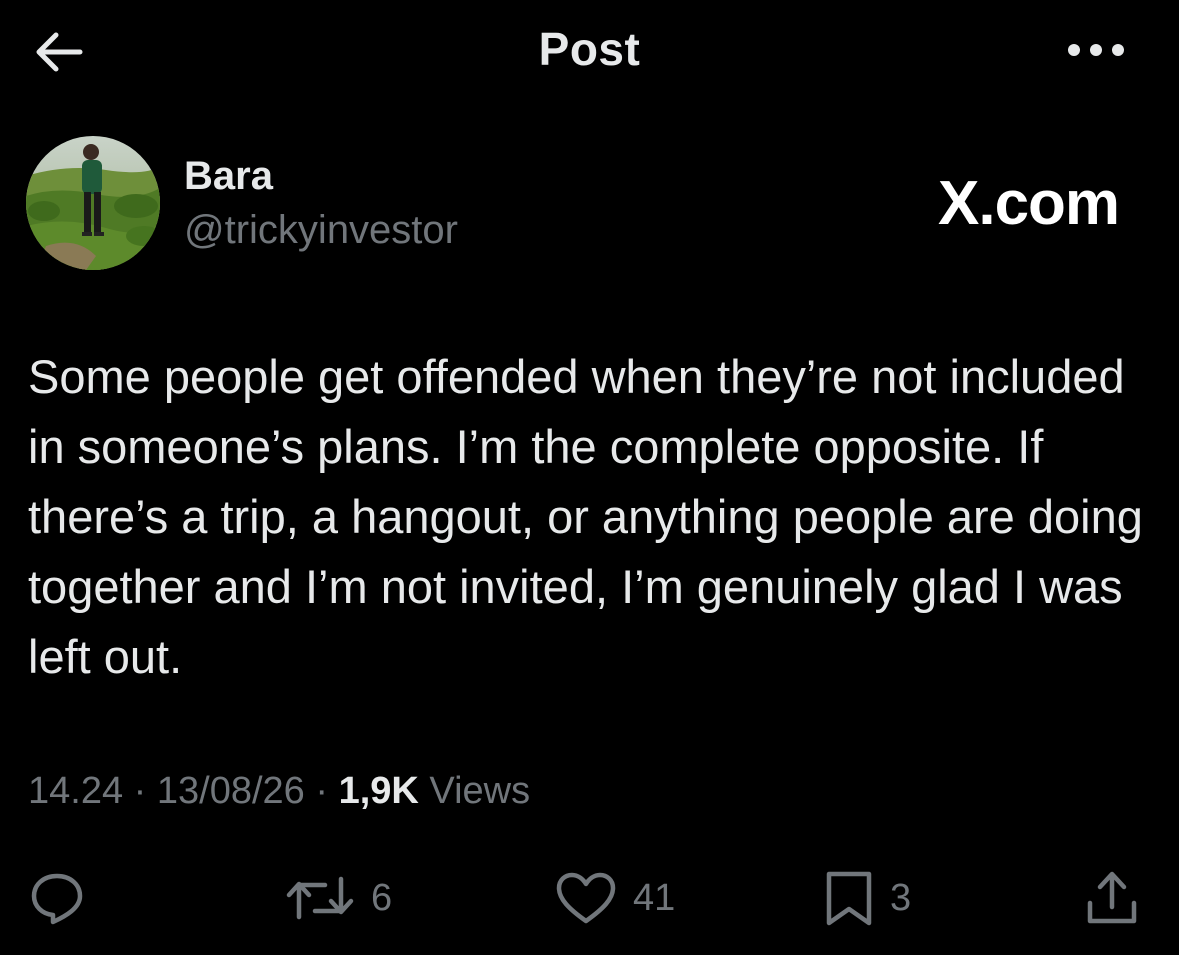 Image resolution: width=1179 pixels, height=955 pixels. I want to click on bookmark-count: 3, so click(901, 897).